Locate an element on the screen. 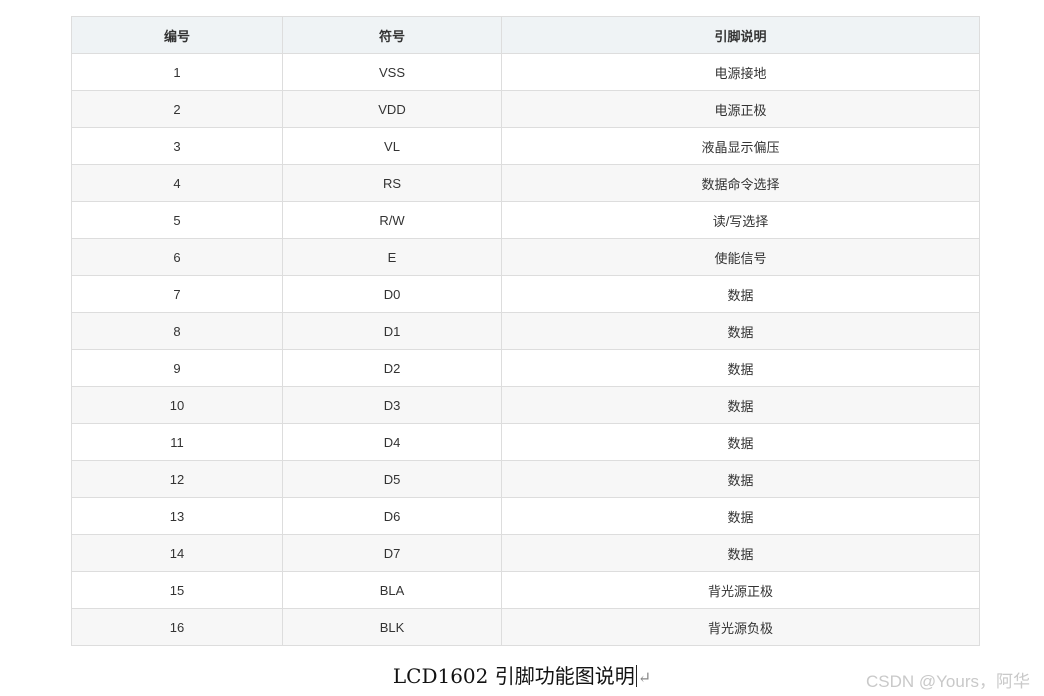  table-row: 12 D5 数据 is located at coordinates (525, 479).